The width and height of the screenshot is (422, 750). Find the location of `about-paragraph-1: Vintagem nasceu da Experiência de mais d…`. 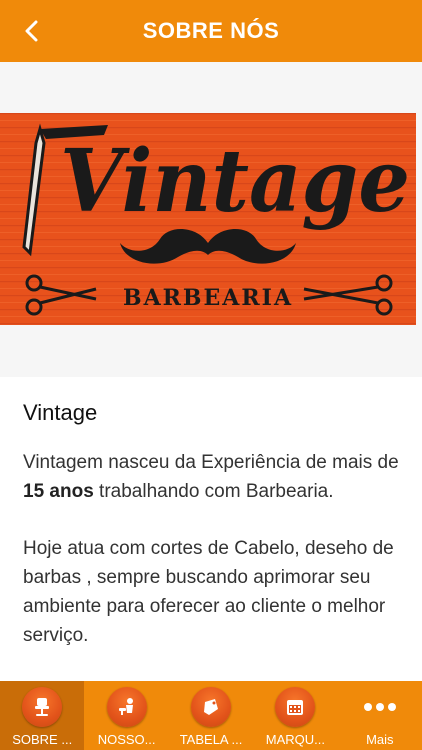

about-paragraph-1: Vintagem nasceu da Experiência de mais d… is located at coordinates (213, 477).